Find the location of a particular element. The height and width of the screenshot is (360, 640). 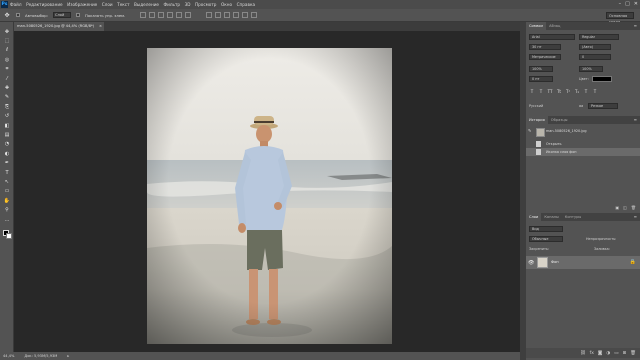

trash-icon: 🗑 is located at coordinates (633, 353).